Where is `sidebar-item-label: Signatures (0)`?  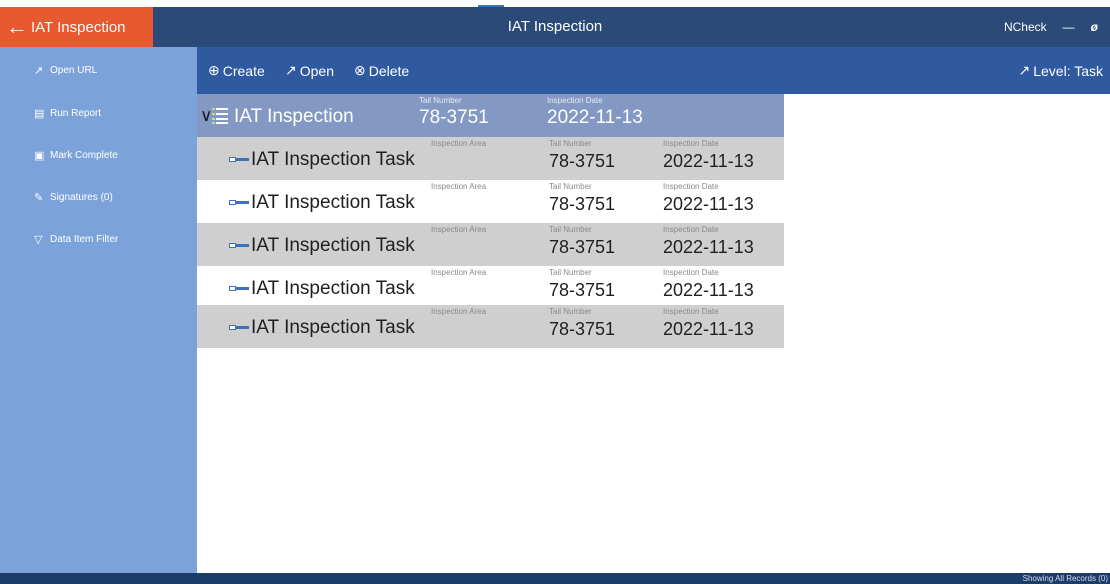 sidebar-item-label: Signatures (0) is located at coordinates (81, 197).